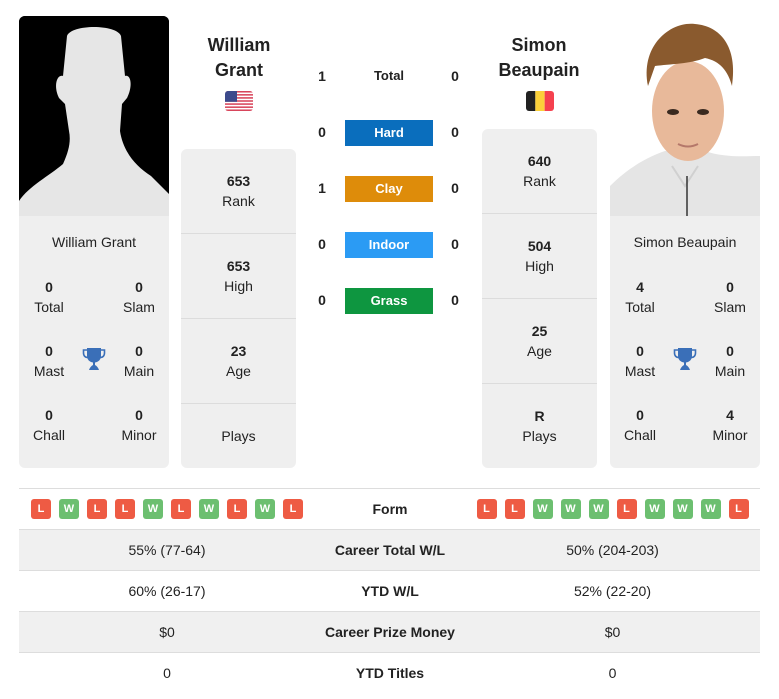  What do you see at coordinates (167, 550) in the screenshot?
I see `career-wl-left: 55% (77-64)` at bounding box center [167, 550].